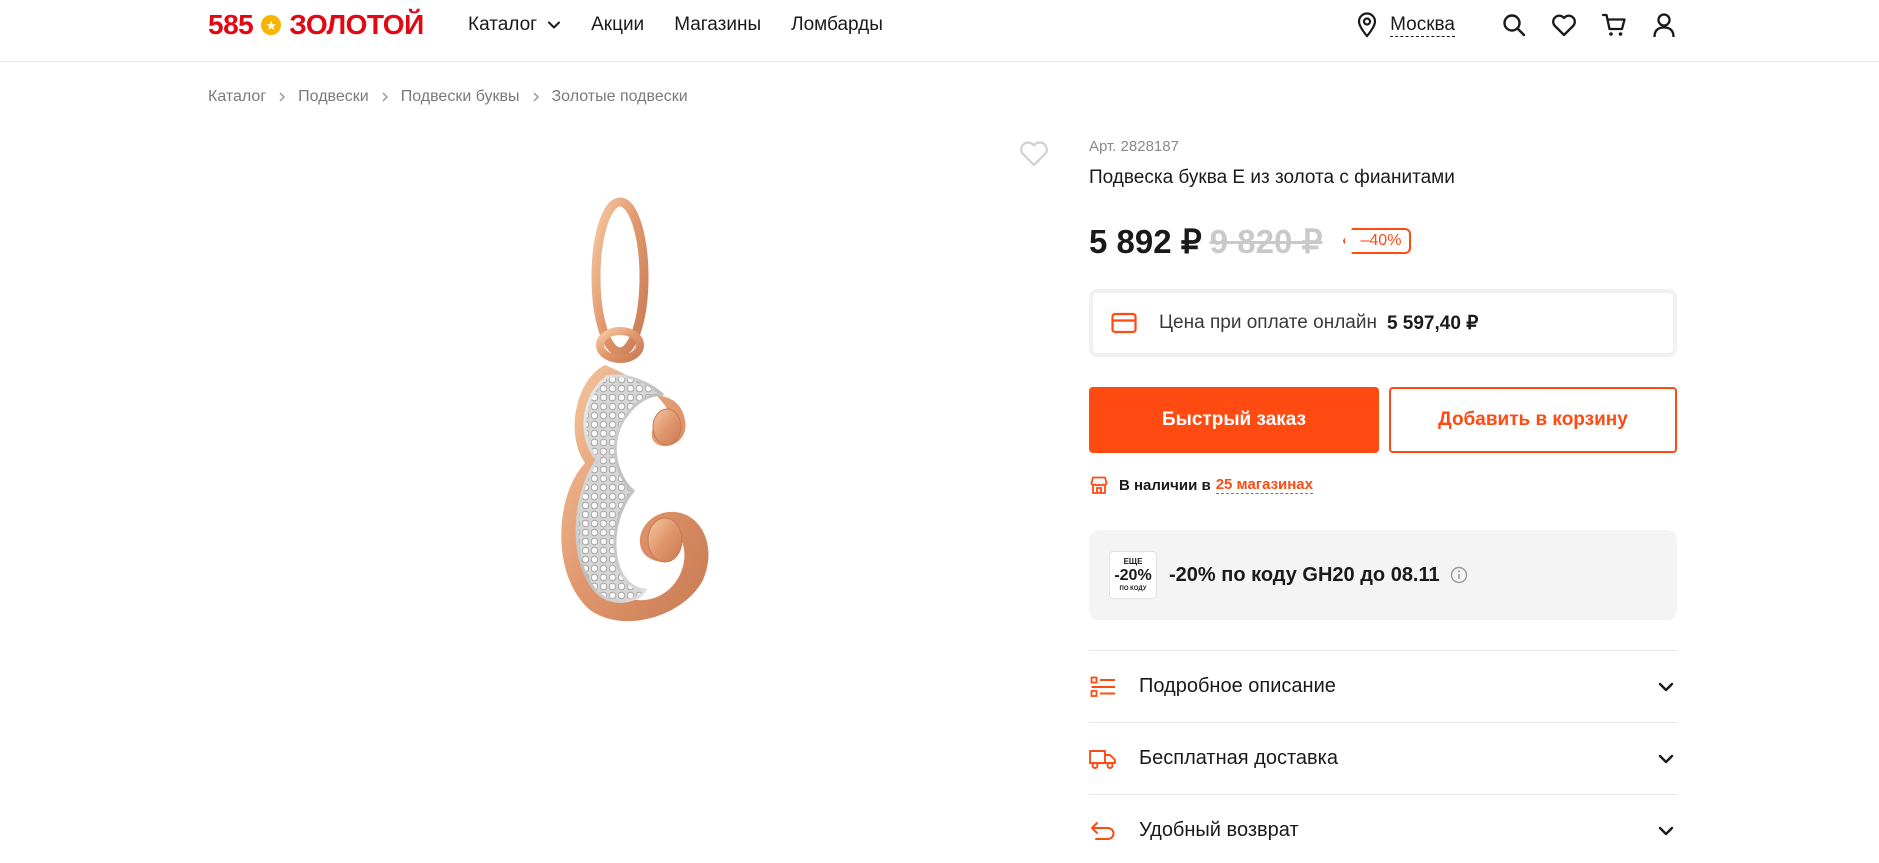  I want to click on logo-star-icon: ★, so click(271, 25).